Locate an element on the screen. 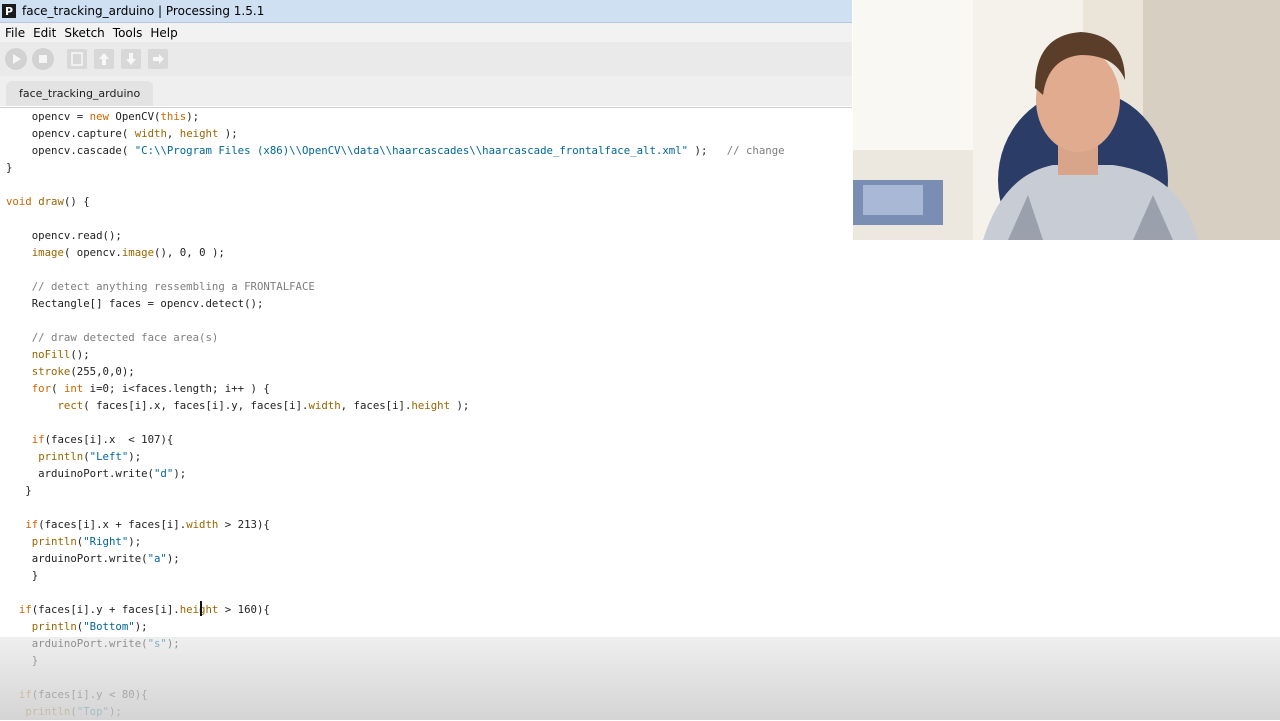 This screenshot has height=721, width=1280. webcam-person-image is located at coordinates (1066, 120).